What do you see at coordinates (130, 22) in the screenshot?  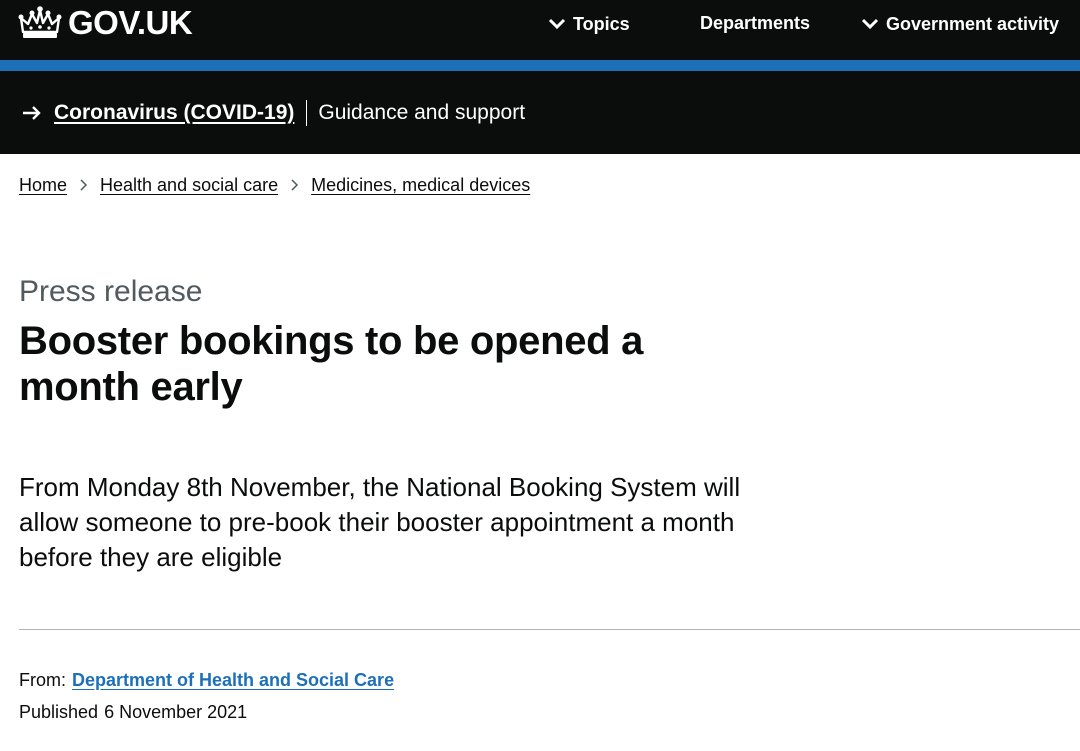 I see `logo-text: GOV.UK` at bounding box center [130, 22].